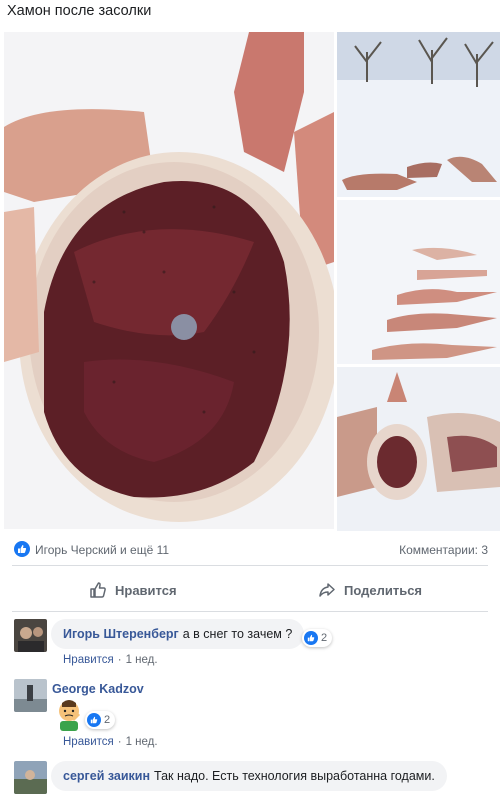  Describe the element at coordinates (106, 776) in the screenshot. I see `comment-author: сергей заикин` at that location.